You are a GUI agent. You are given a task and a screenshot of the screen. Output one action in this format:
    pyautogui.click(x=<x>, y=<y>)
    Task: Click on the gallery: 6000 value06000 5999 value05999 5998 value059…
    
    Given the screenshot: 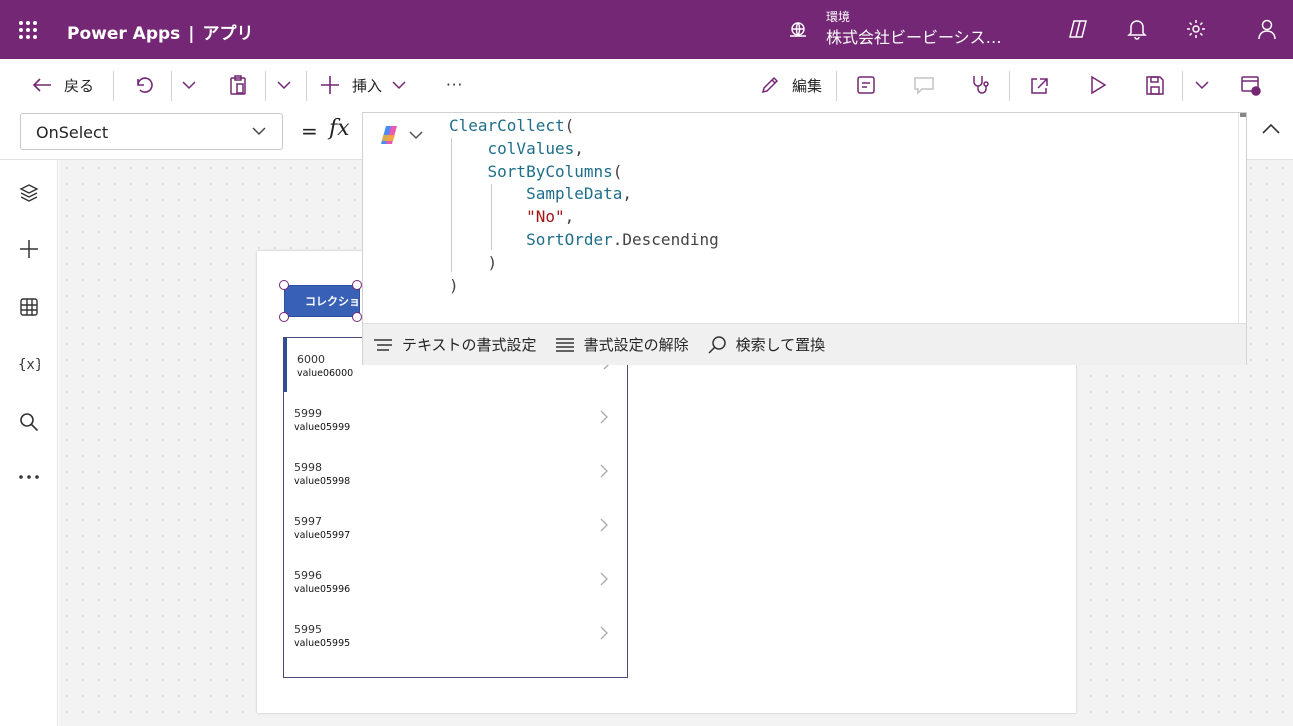 What is the action you would take?
    pyautogui.click(x=455, y=507)
    